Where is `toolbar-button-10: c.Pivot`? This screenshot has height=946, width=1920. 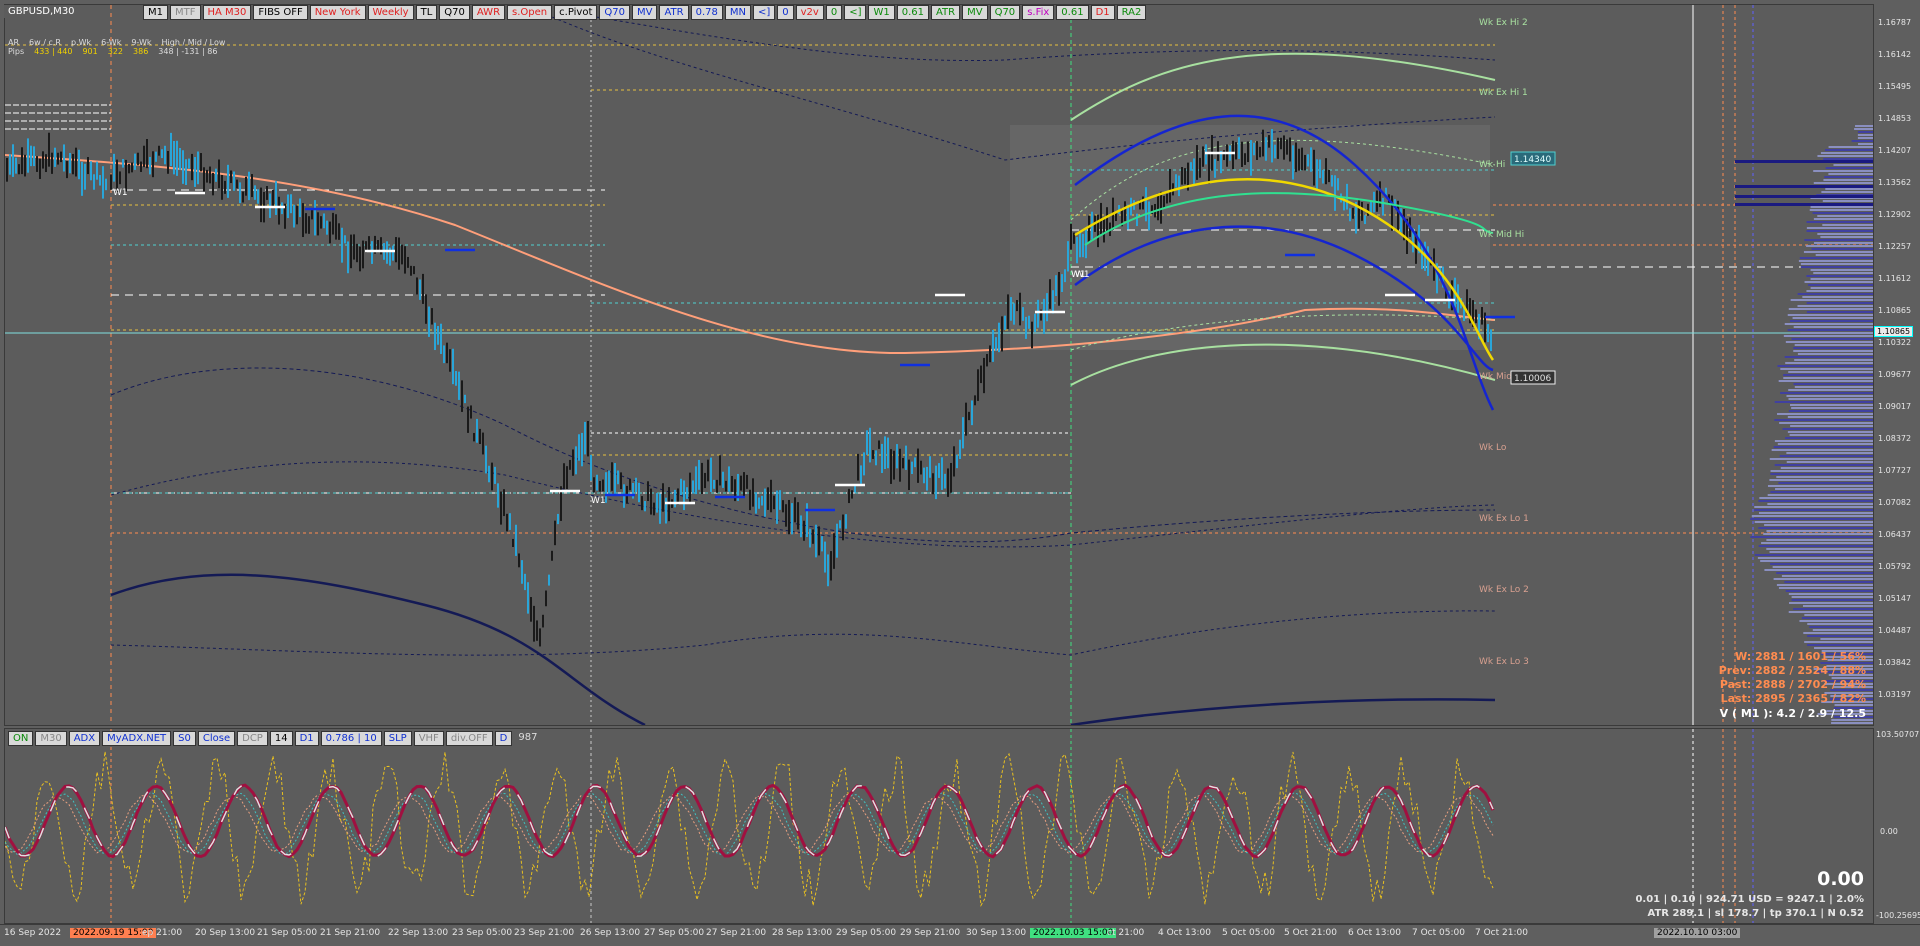
toolbar-button-10: c.Pivot is located at coordinates (576, 12).